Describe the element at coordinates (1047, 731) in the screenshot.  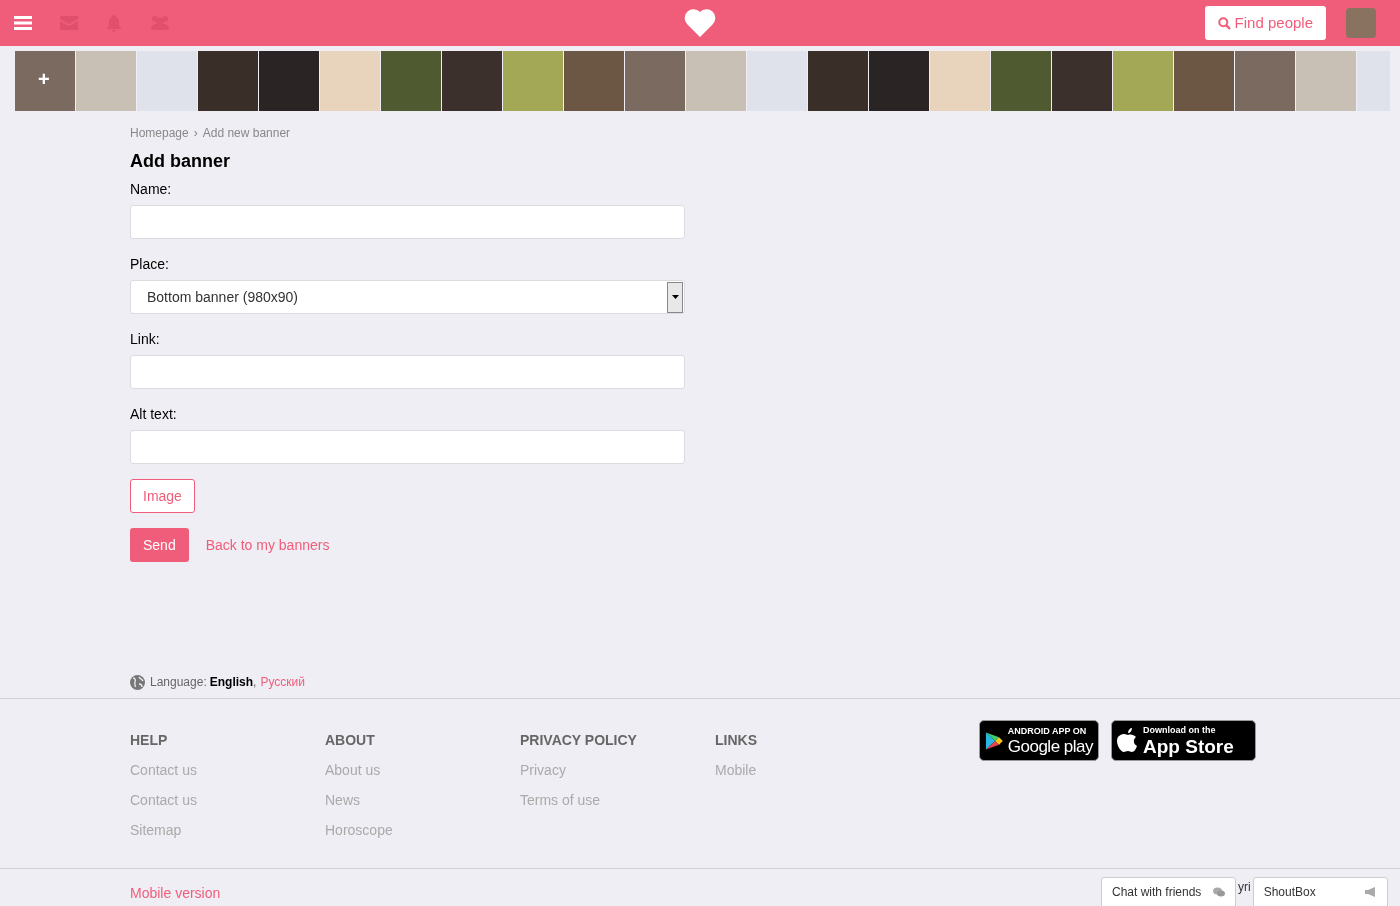
I see `badge-caption: ANDROID APP ON` at that location.